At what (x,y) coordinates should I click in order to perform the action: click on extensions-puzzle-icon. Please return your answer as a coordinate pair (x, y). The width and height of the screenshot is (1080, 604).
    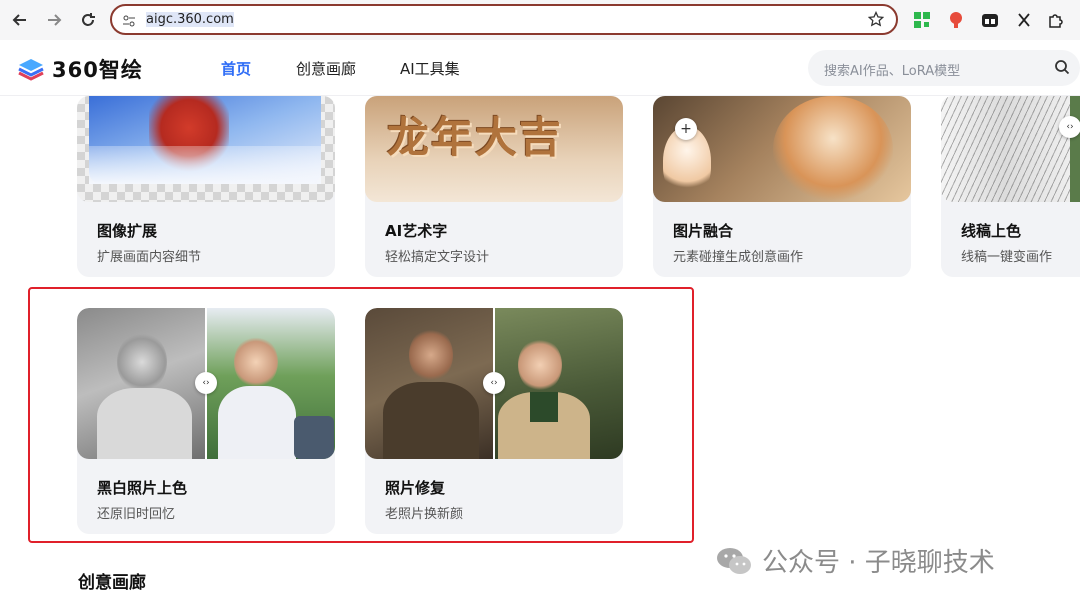
    Looking at the image, I should click on (1056, 20).